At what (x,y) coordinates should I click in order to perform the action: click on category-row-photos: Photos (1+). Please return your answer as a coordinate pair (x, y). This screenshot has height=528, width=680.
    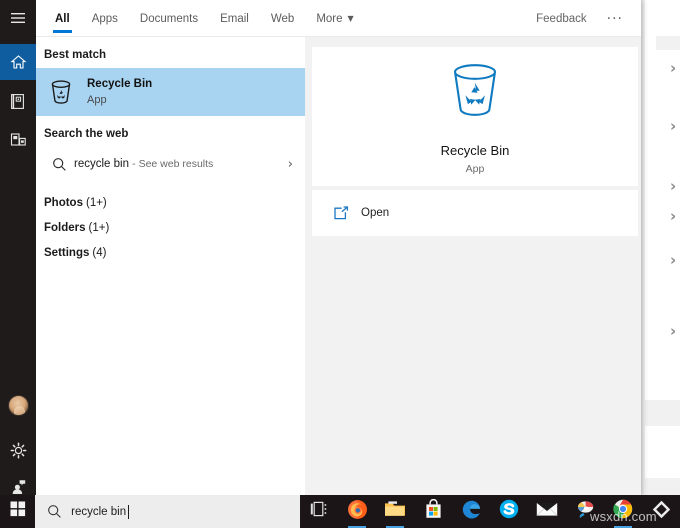
    Looking at the image, I should click on (170, 202).